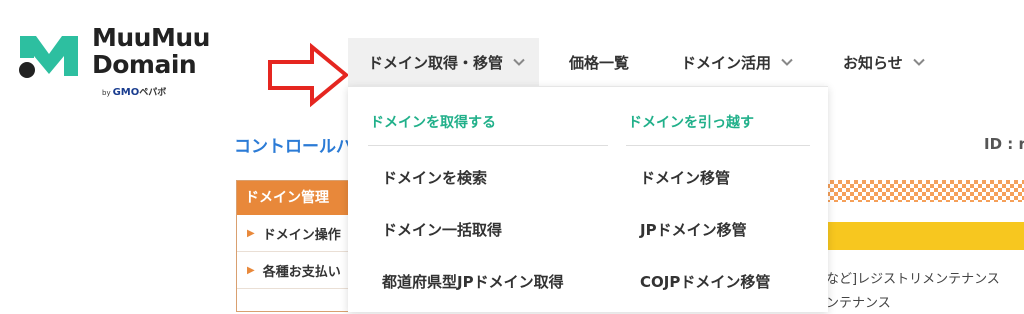 The width and height of the screenshot is (1024, 314). I want to click on domain-management-panel: ドメイン管理 ▶ ドメイン操作 ▶ 各種お支払い, so click(297, 246).